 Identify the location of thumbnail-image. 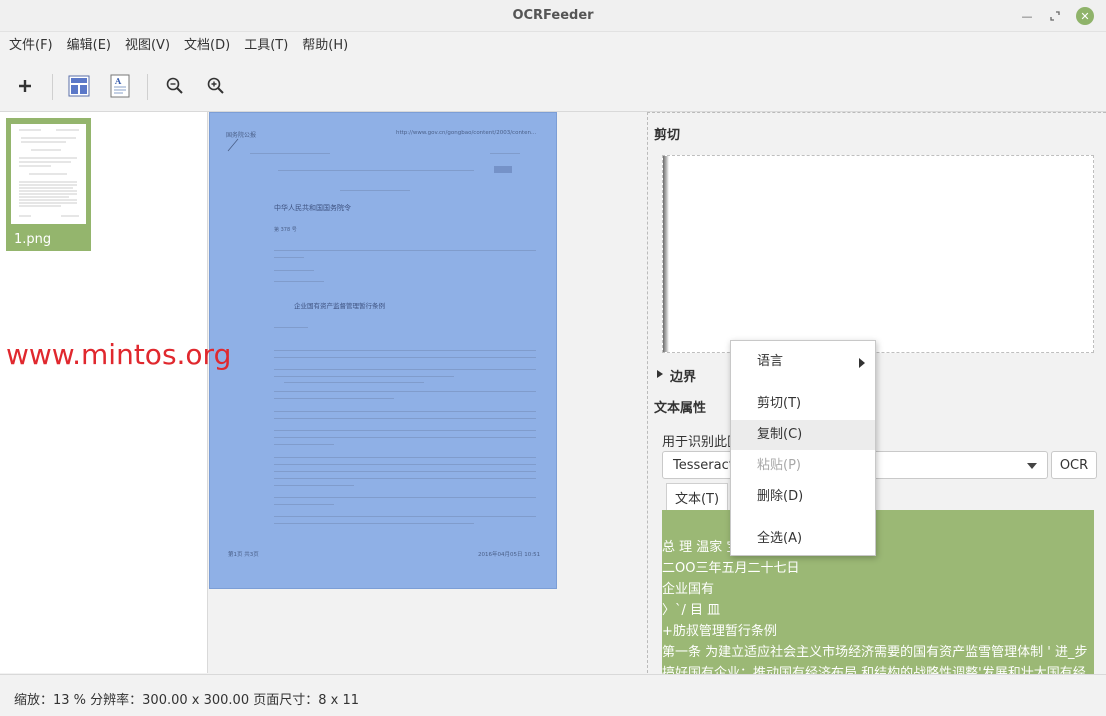
(48, 174).